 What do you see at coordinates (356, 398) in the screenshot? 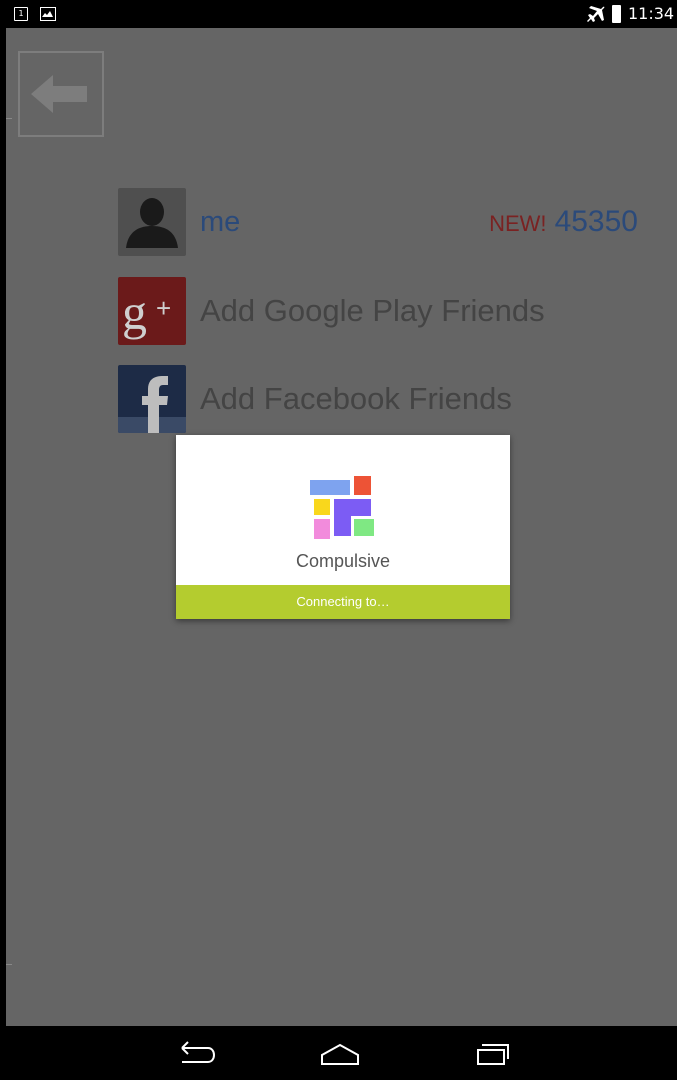
I see `facebook-friends-label: Add Facebook Friends` at bounding box center [356, 398].